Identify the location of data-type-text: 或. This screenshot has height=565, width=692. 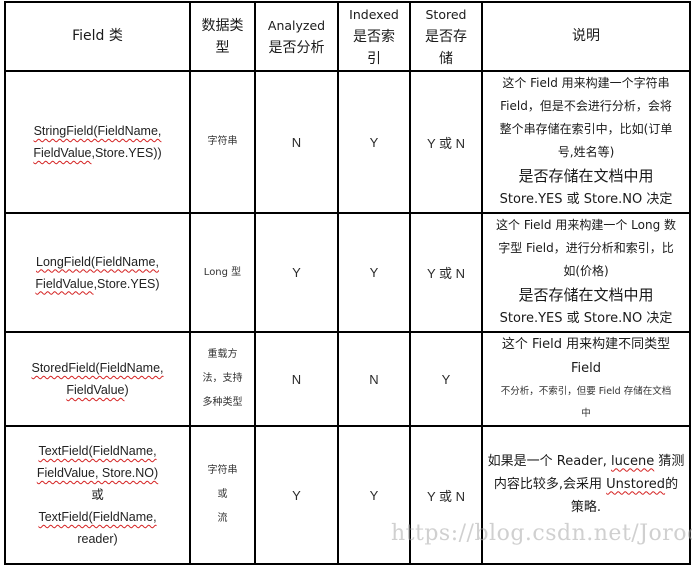
(222, 494).